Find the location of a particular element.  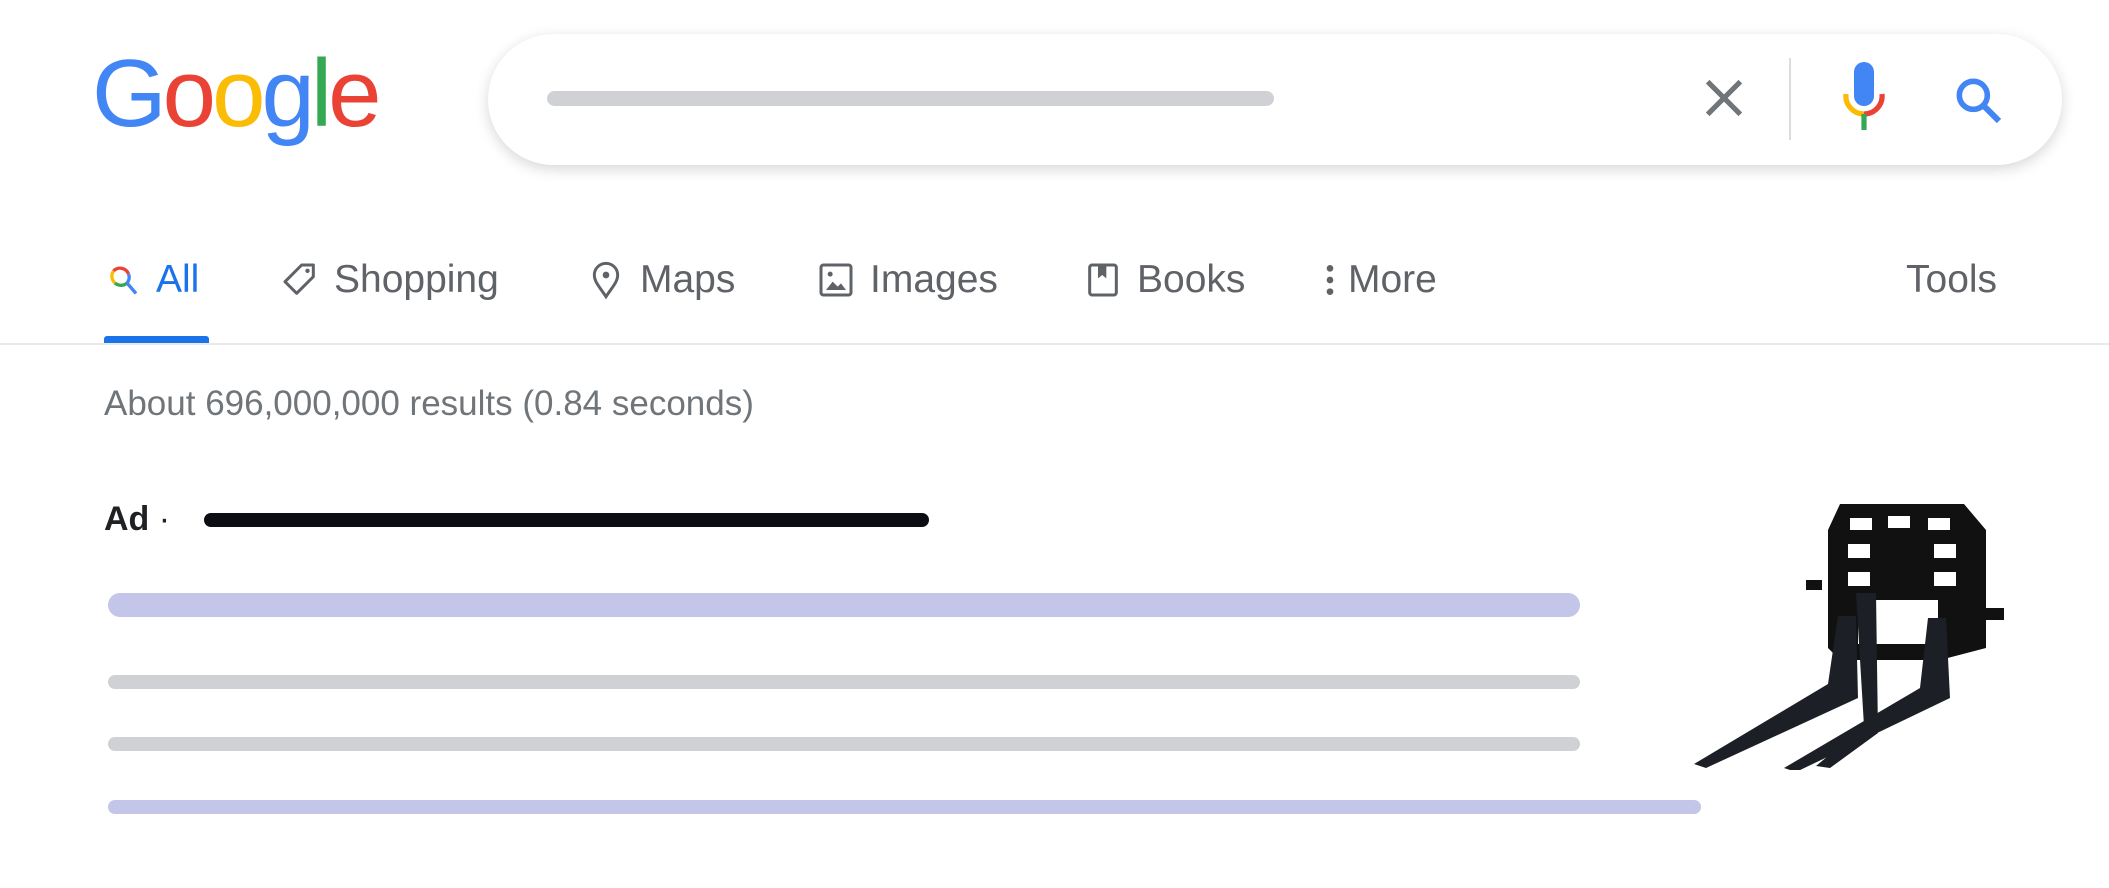

tools-label: Tools is located at coordinates (1952, 279).